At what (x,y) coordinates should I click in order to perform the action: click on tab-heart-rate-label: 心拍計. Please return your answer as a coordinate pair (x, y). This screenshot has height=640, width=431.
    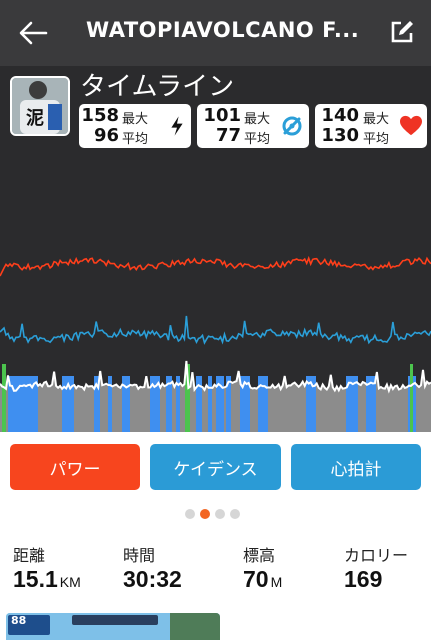
    Looking at the image, I should click on (356, 469).